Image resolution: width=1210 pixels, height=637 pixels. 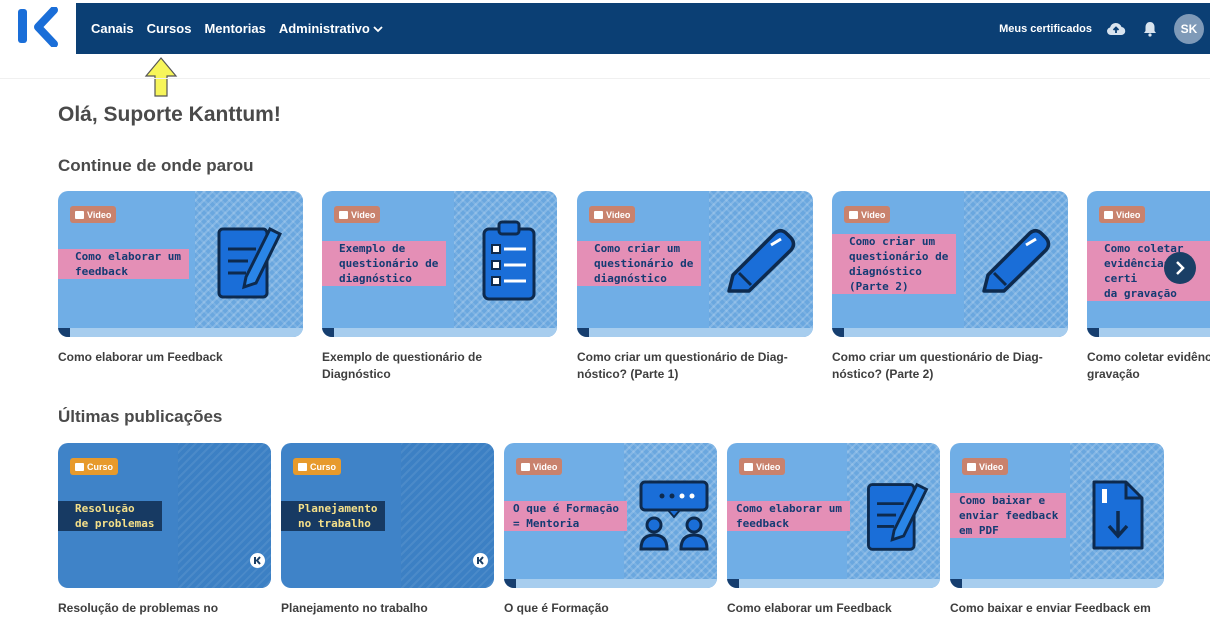 What do you see at coordinates (1045, 29) in the screenshot?
I see `my-certificates-link: Meus certificados` at bounding box center [1045, 29].